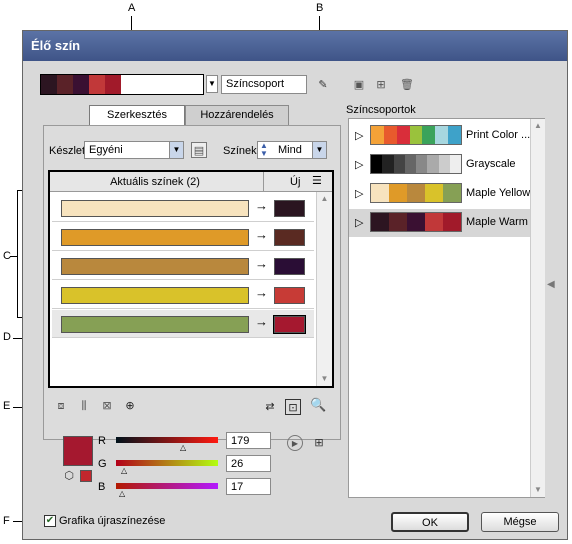 This screenshot has width=572, height=544. Describe the element at coordinates (102, 464) in the screenshot. I see `g-label: G` at that location.